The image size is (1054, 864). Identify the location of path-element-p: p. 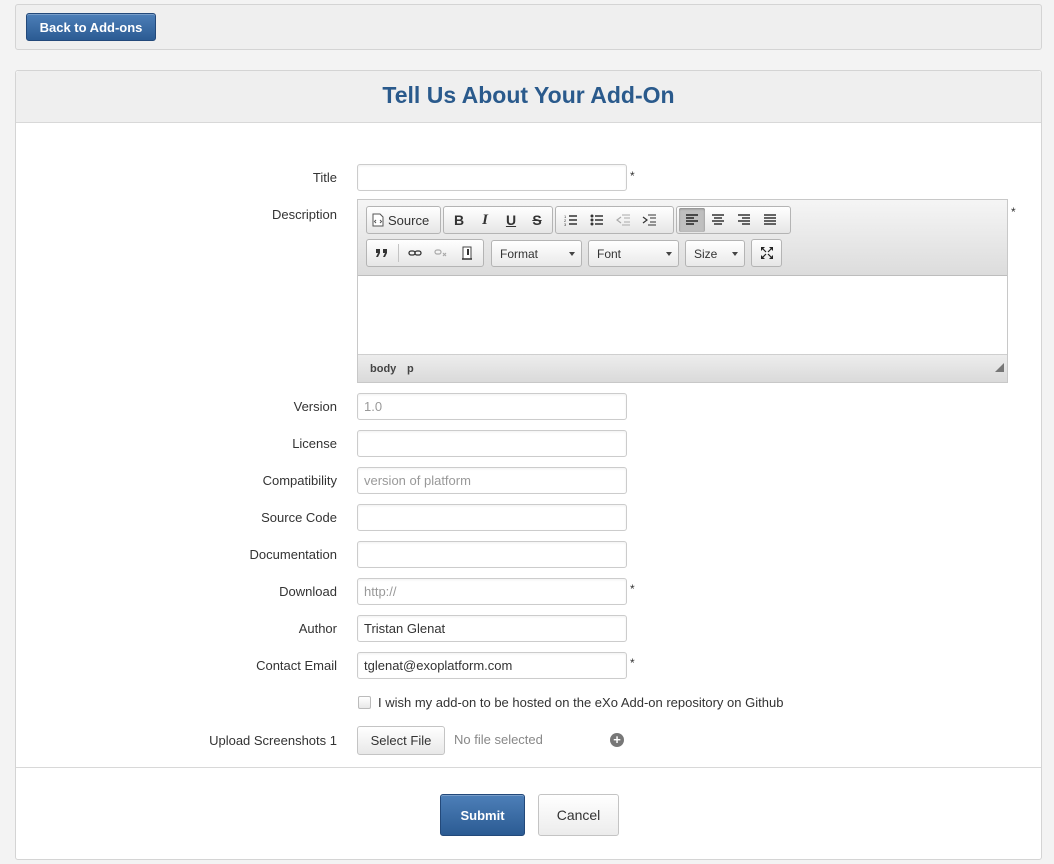
(410, 369).